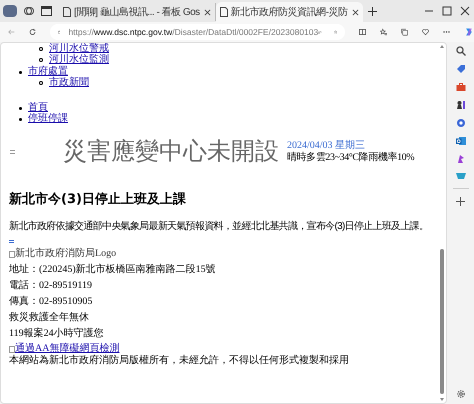 This screenshot has width=474, height=404. Describe the element at coordinates (442, 321) in the screenshot. I see `scrollbar-thumb` at that location.